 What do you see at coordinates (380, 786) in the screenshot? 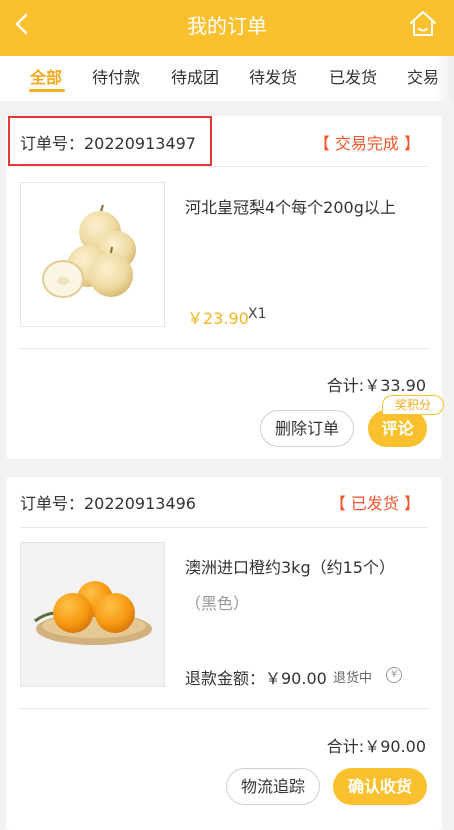
I see `confirm-receipt-button: 确认收货` at bounding box center [380, 786].